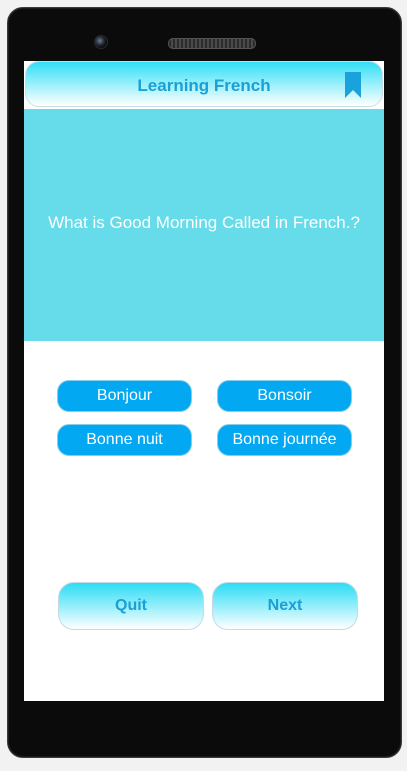  Describe the element at coordinates (124, 440) in the screenshot. I see `option-button-bonne-nuit: Bonne nuit` at that location.